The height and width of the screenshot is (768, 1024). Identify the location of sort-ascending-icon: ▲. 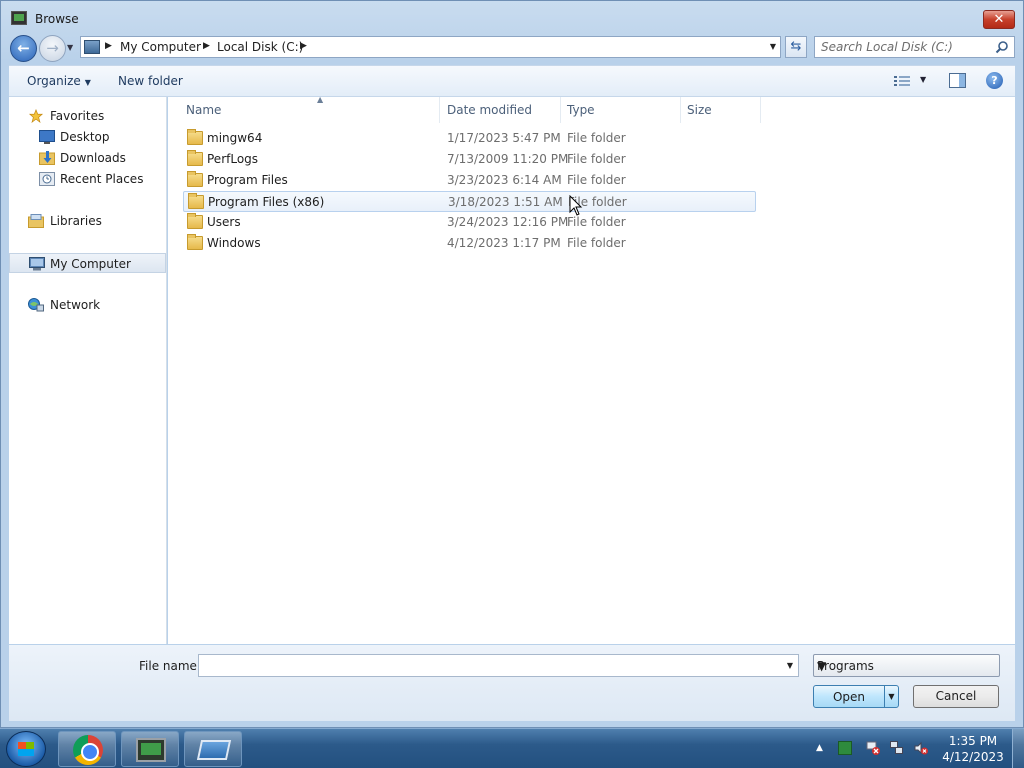
(320, 99).